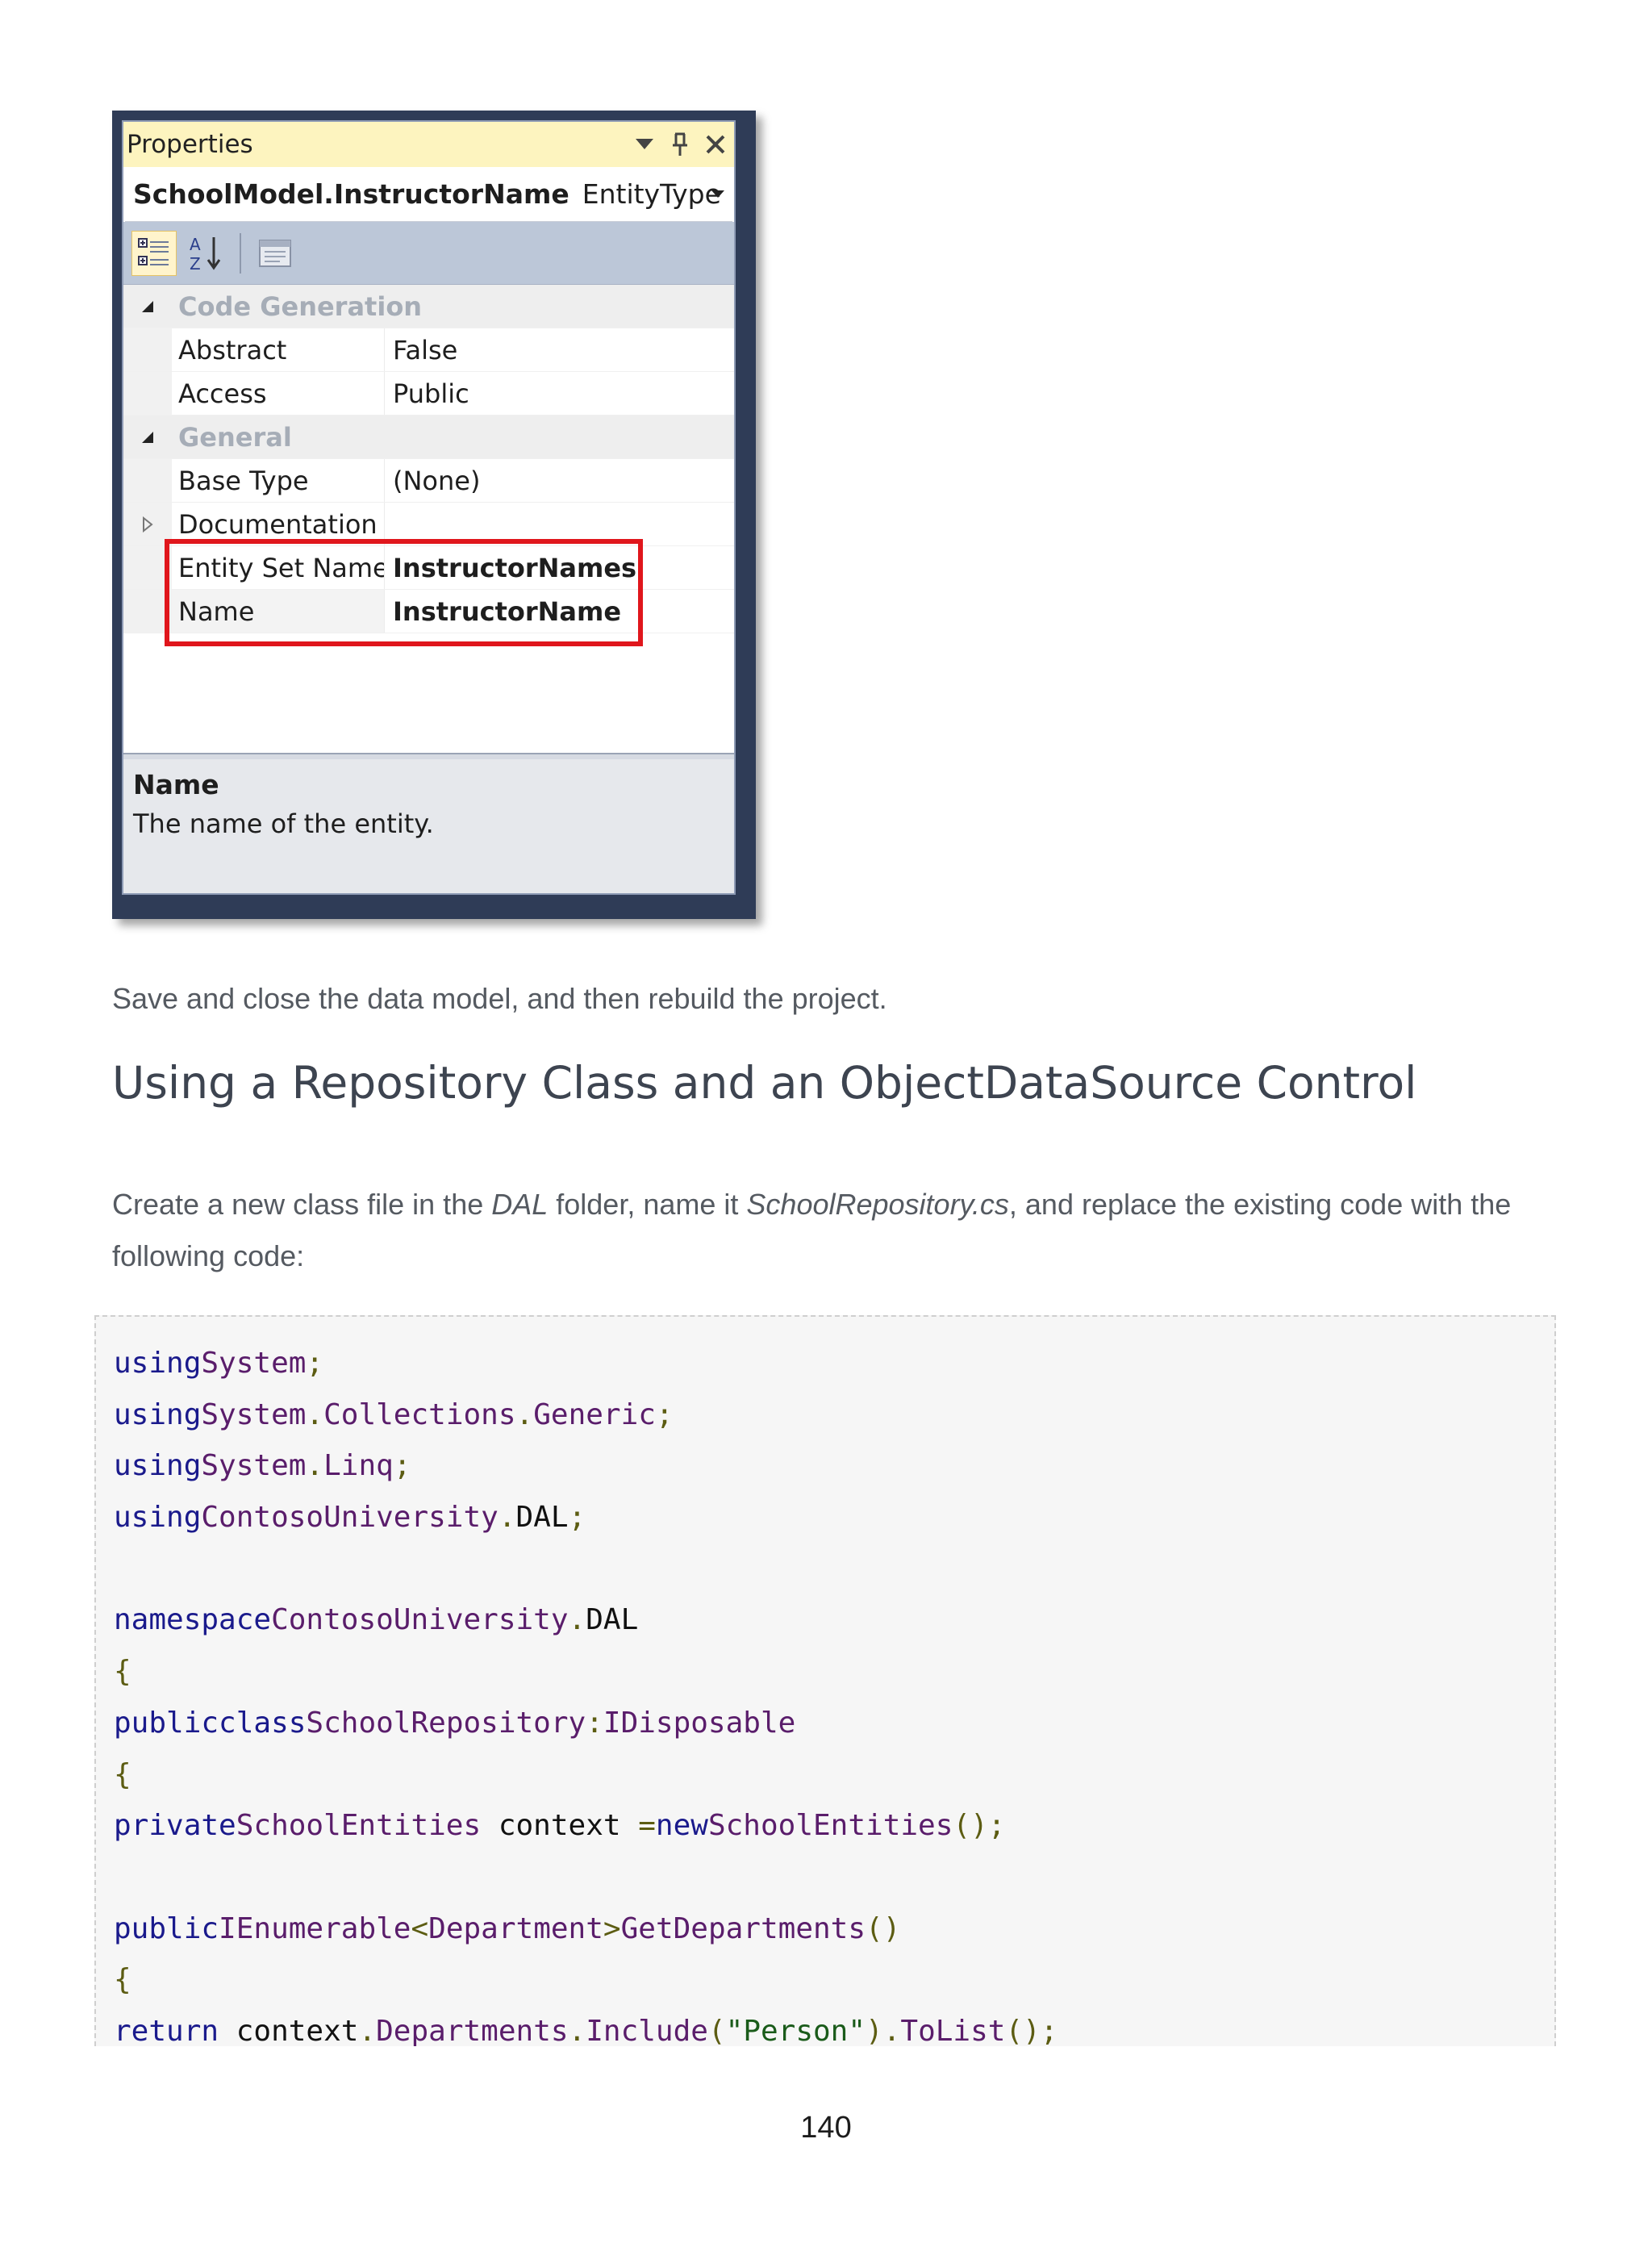  Describe the element at coordinates (195, 263) in the screenshot. I see `svg-text: Z` at that location.